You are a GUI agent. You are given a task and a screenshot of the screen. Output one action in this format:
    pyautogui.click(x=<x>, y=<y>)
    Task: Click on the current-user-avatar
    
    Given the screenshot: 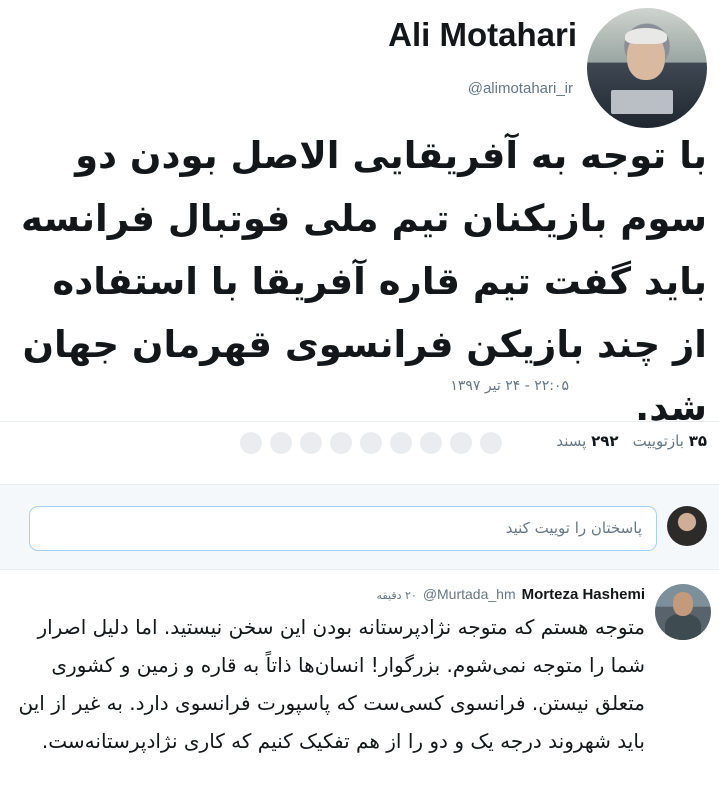 What is the action you would take?
    pyautogui.click(x=687, y=526)
    